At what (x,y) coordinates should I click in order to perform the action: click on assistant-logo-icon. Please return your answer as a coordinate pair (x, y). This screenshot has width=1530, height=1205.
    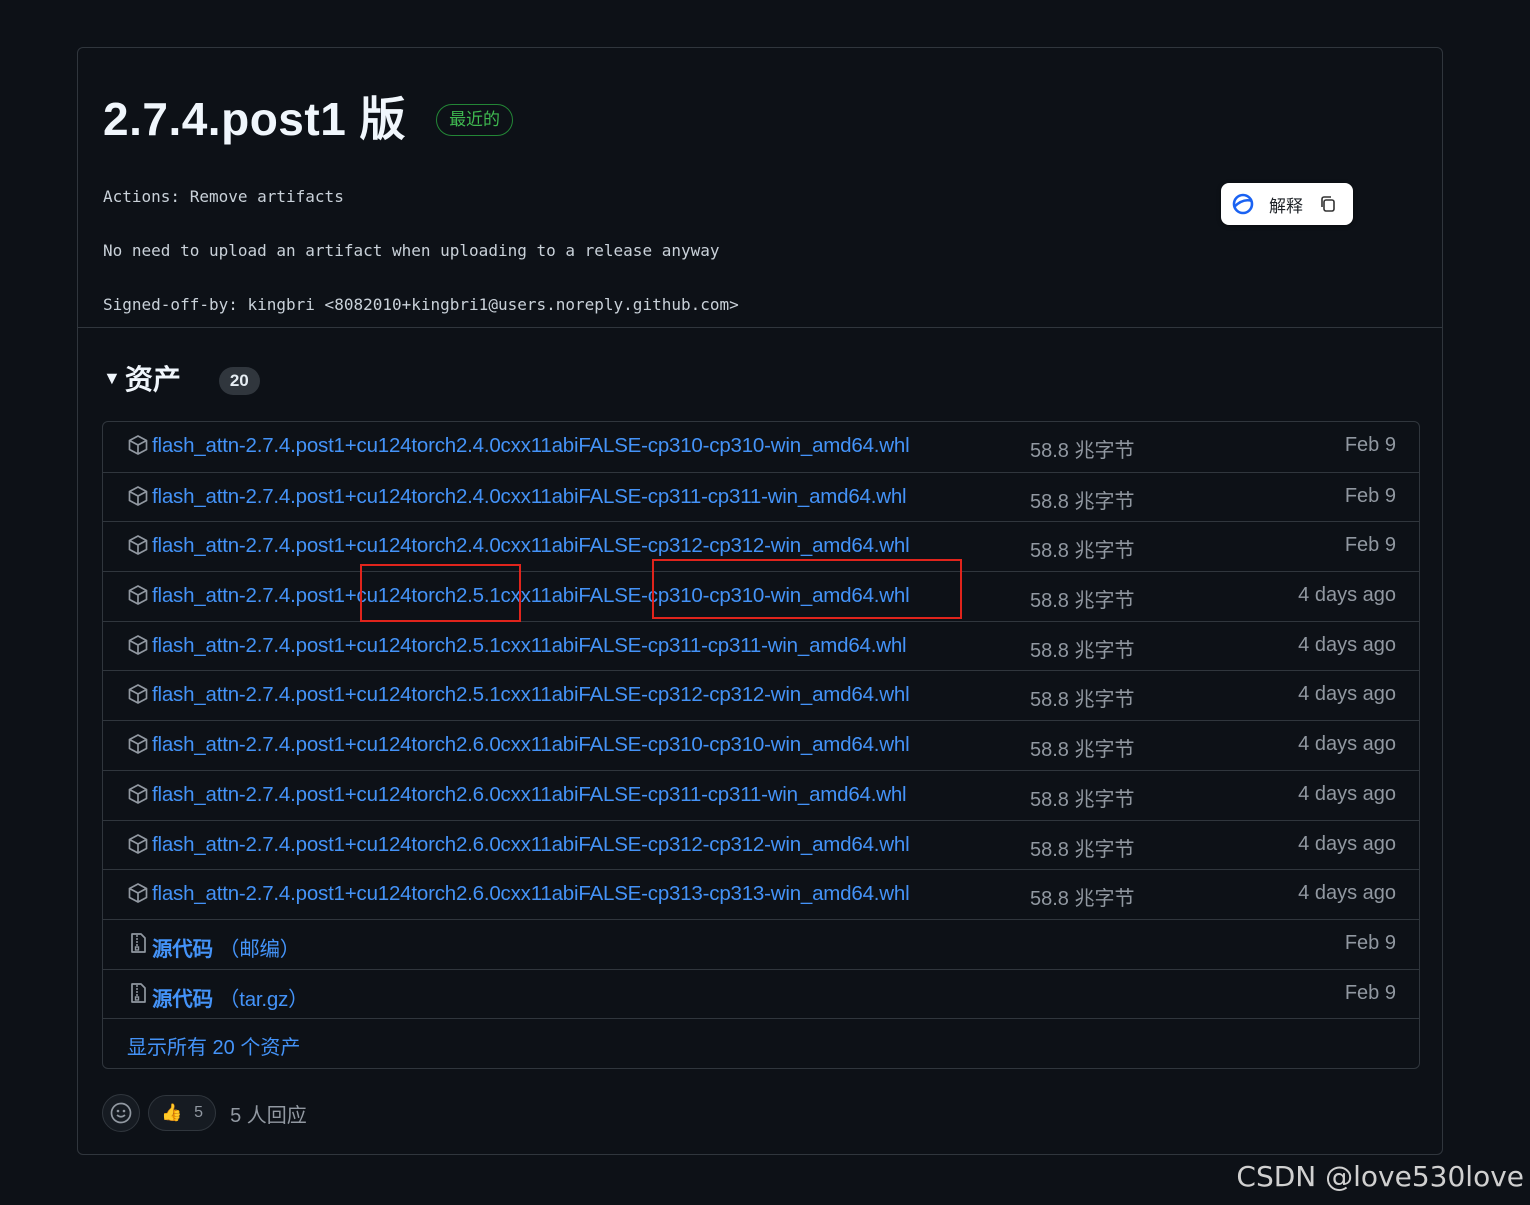
    Looking at the image, I should click on (1243, 204).